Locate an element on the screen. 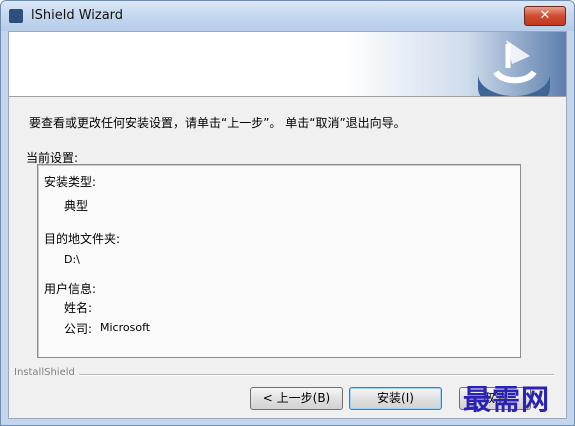 Image resolution: width=575 pixels, height=426 pixels. setup-type-value: 典型 is located at coordinates (76, 206).